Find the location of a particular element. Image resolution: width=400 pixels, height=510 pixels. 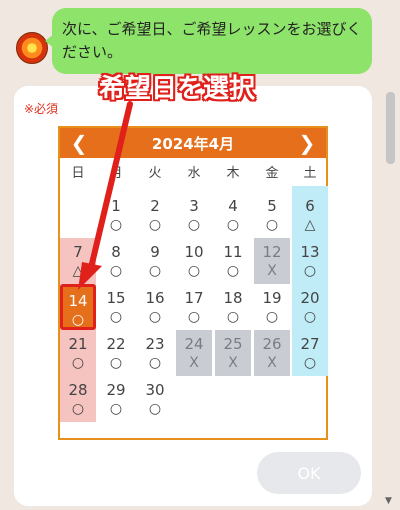

scrollbar-thumb is located at coordinates (390, 128).